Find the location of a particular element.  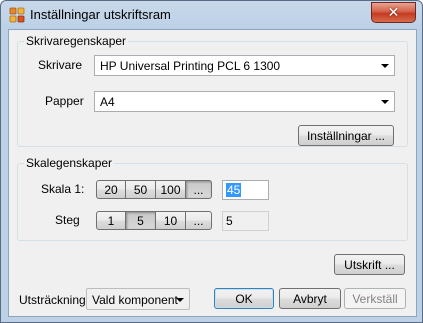

extent-select: Vald komponent is located at coordinates (138, 299).